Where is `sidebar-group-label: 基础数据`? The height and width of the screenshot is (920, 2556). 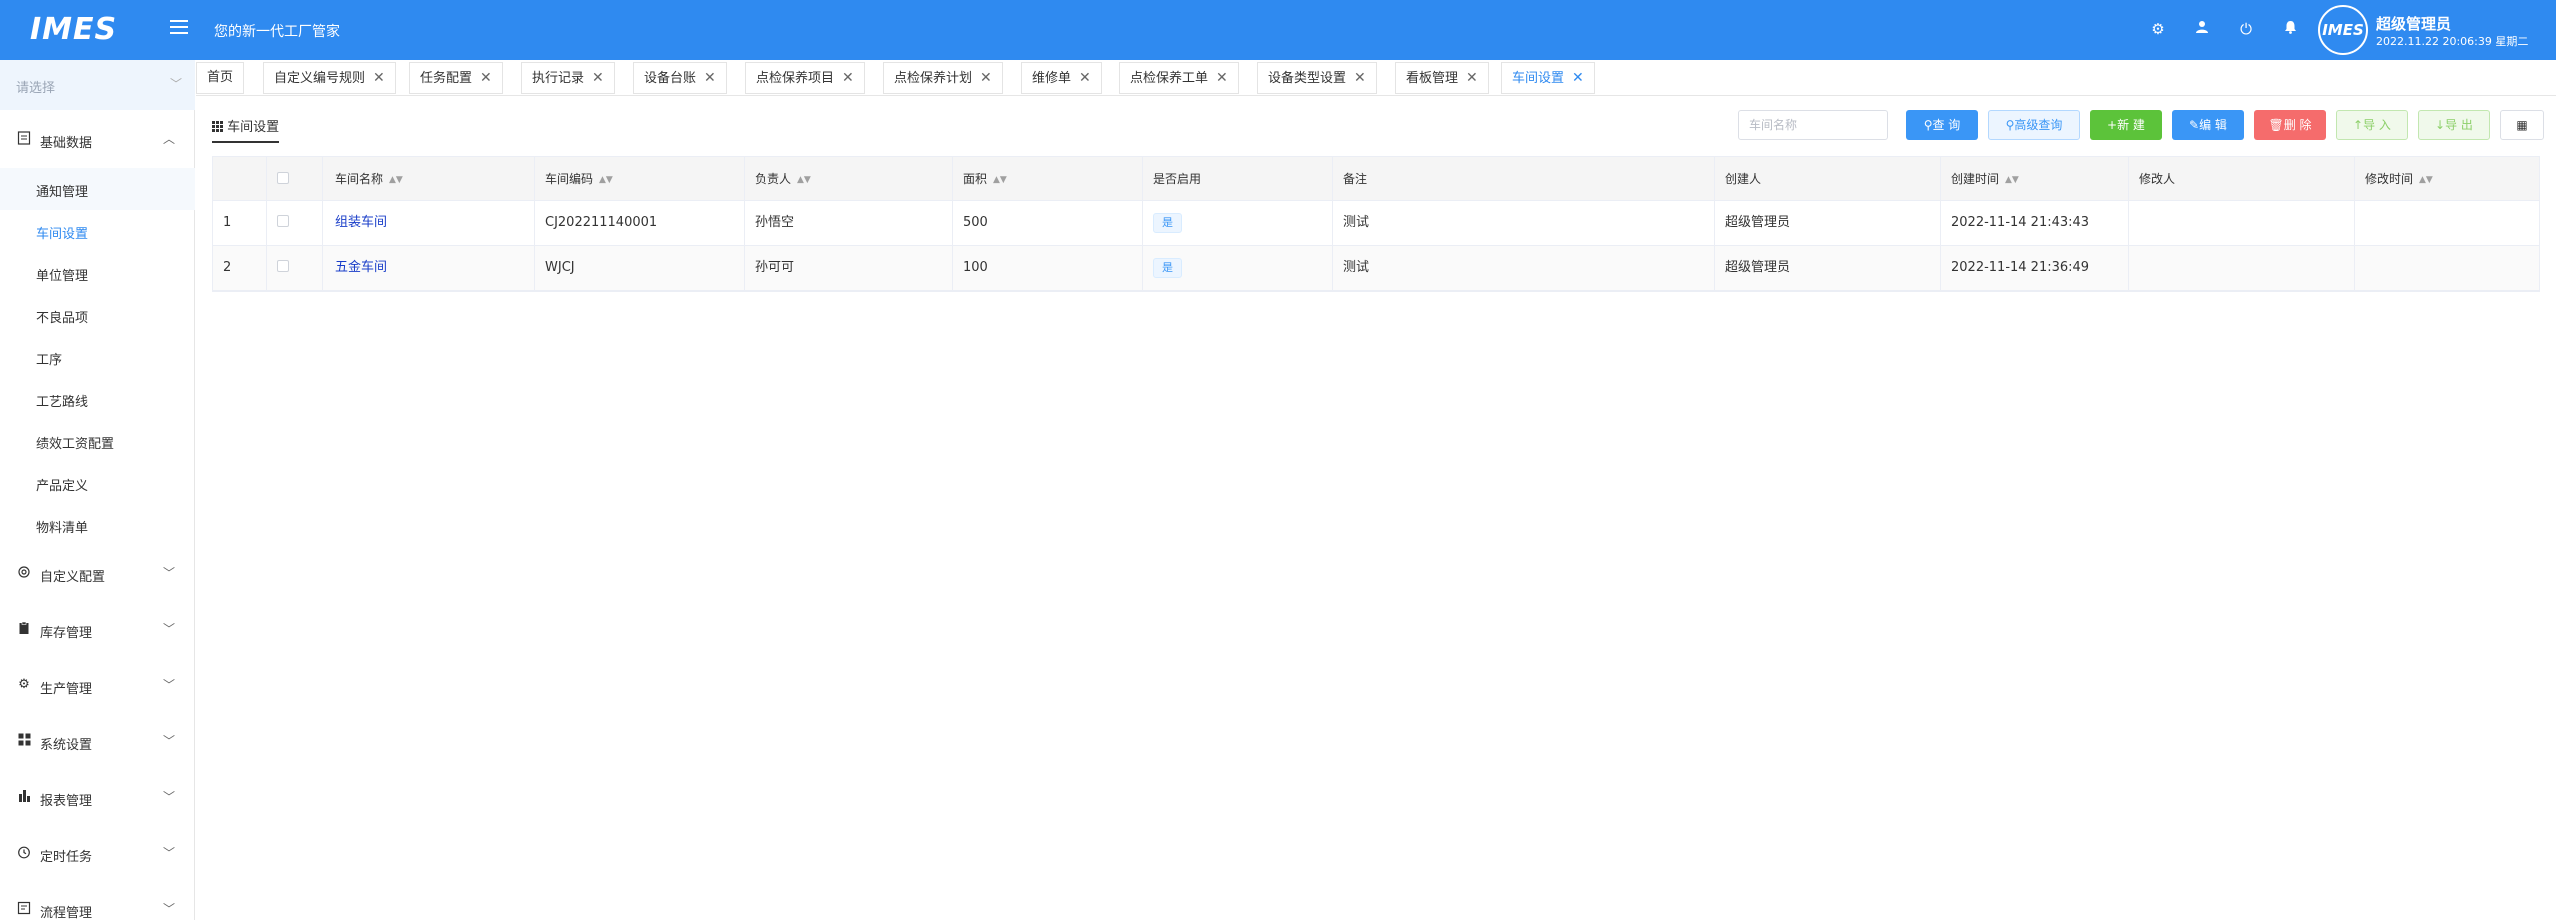 sidebar-group-label: 基础数据 is located at coordinates (66, 143).